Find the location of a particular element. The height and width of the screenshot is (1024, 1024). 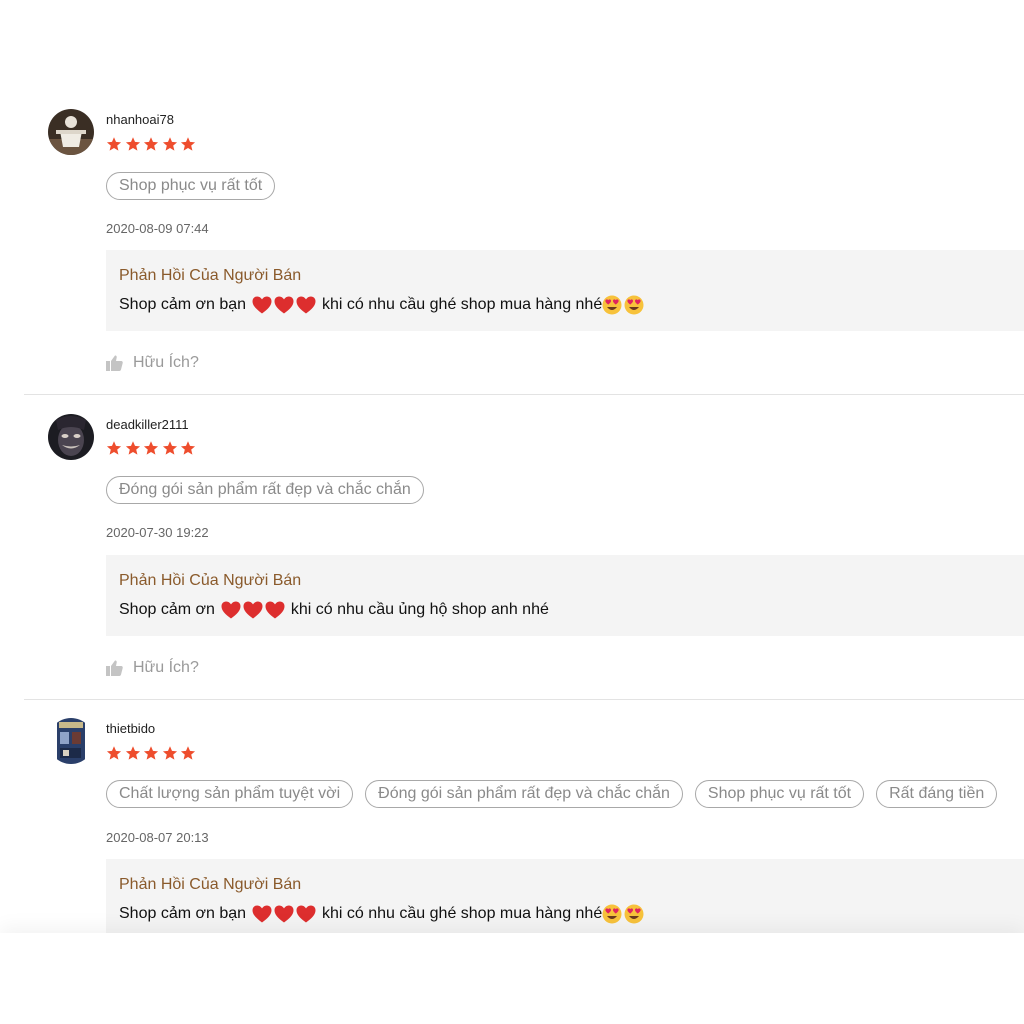

reply-text-start: Shop cảm ơn is located at coordinates (167, 609).